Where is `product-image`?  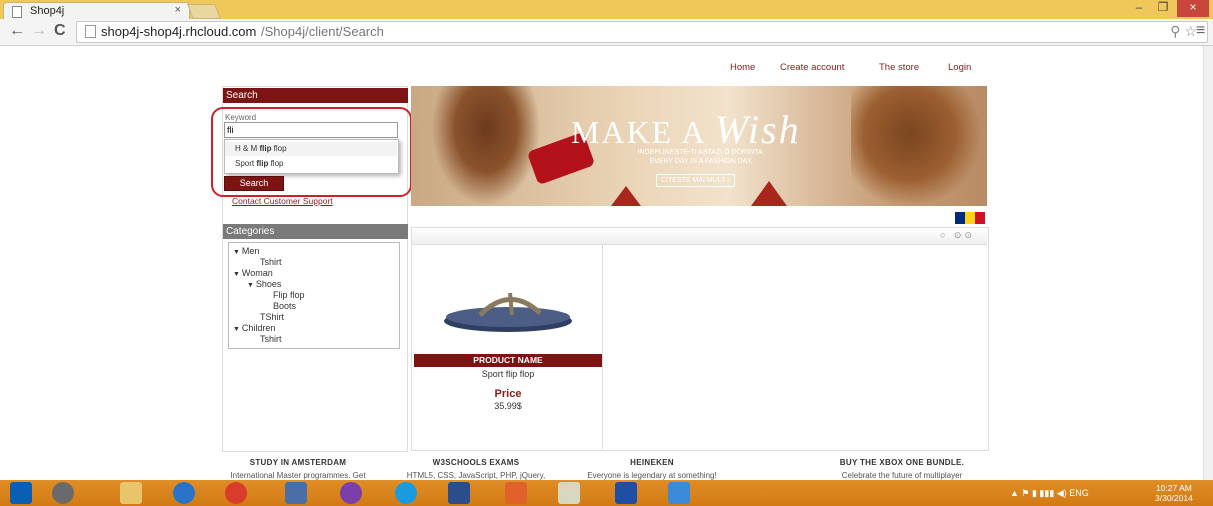
product-image is located at coordinates (507, 310).